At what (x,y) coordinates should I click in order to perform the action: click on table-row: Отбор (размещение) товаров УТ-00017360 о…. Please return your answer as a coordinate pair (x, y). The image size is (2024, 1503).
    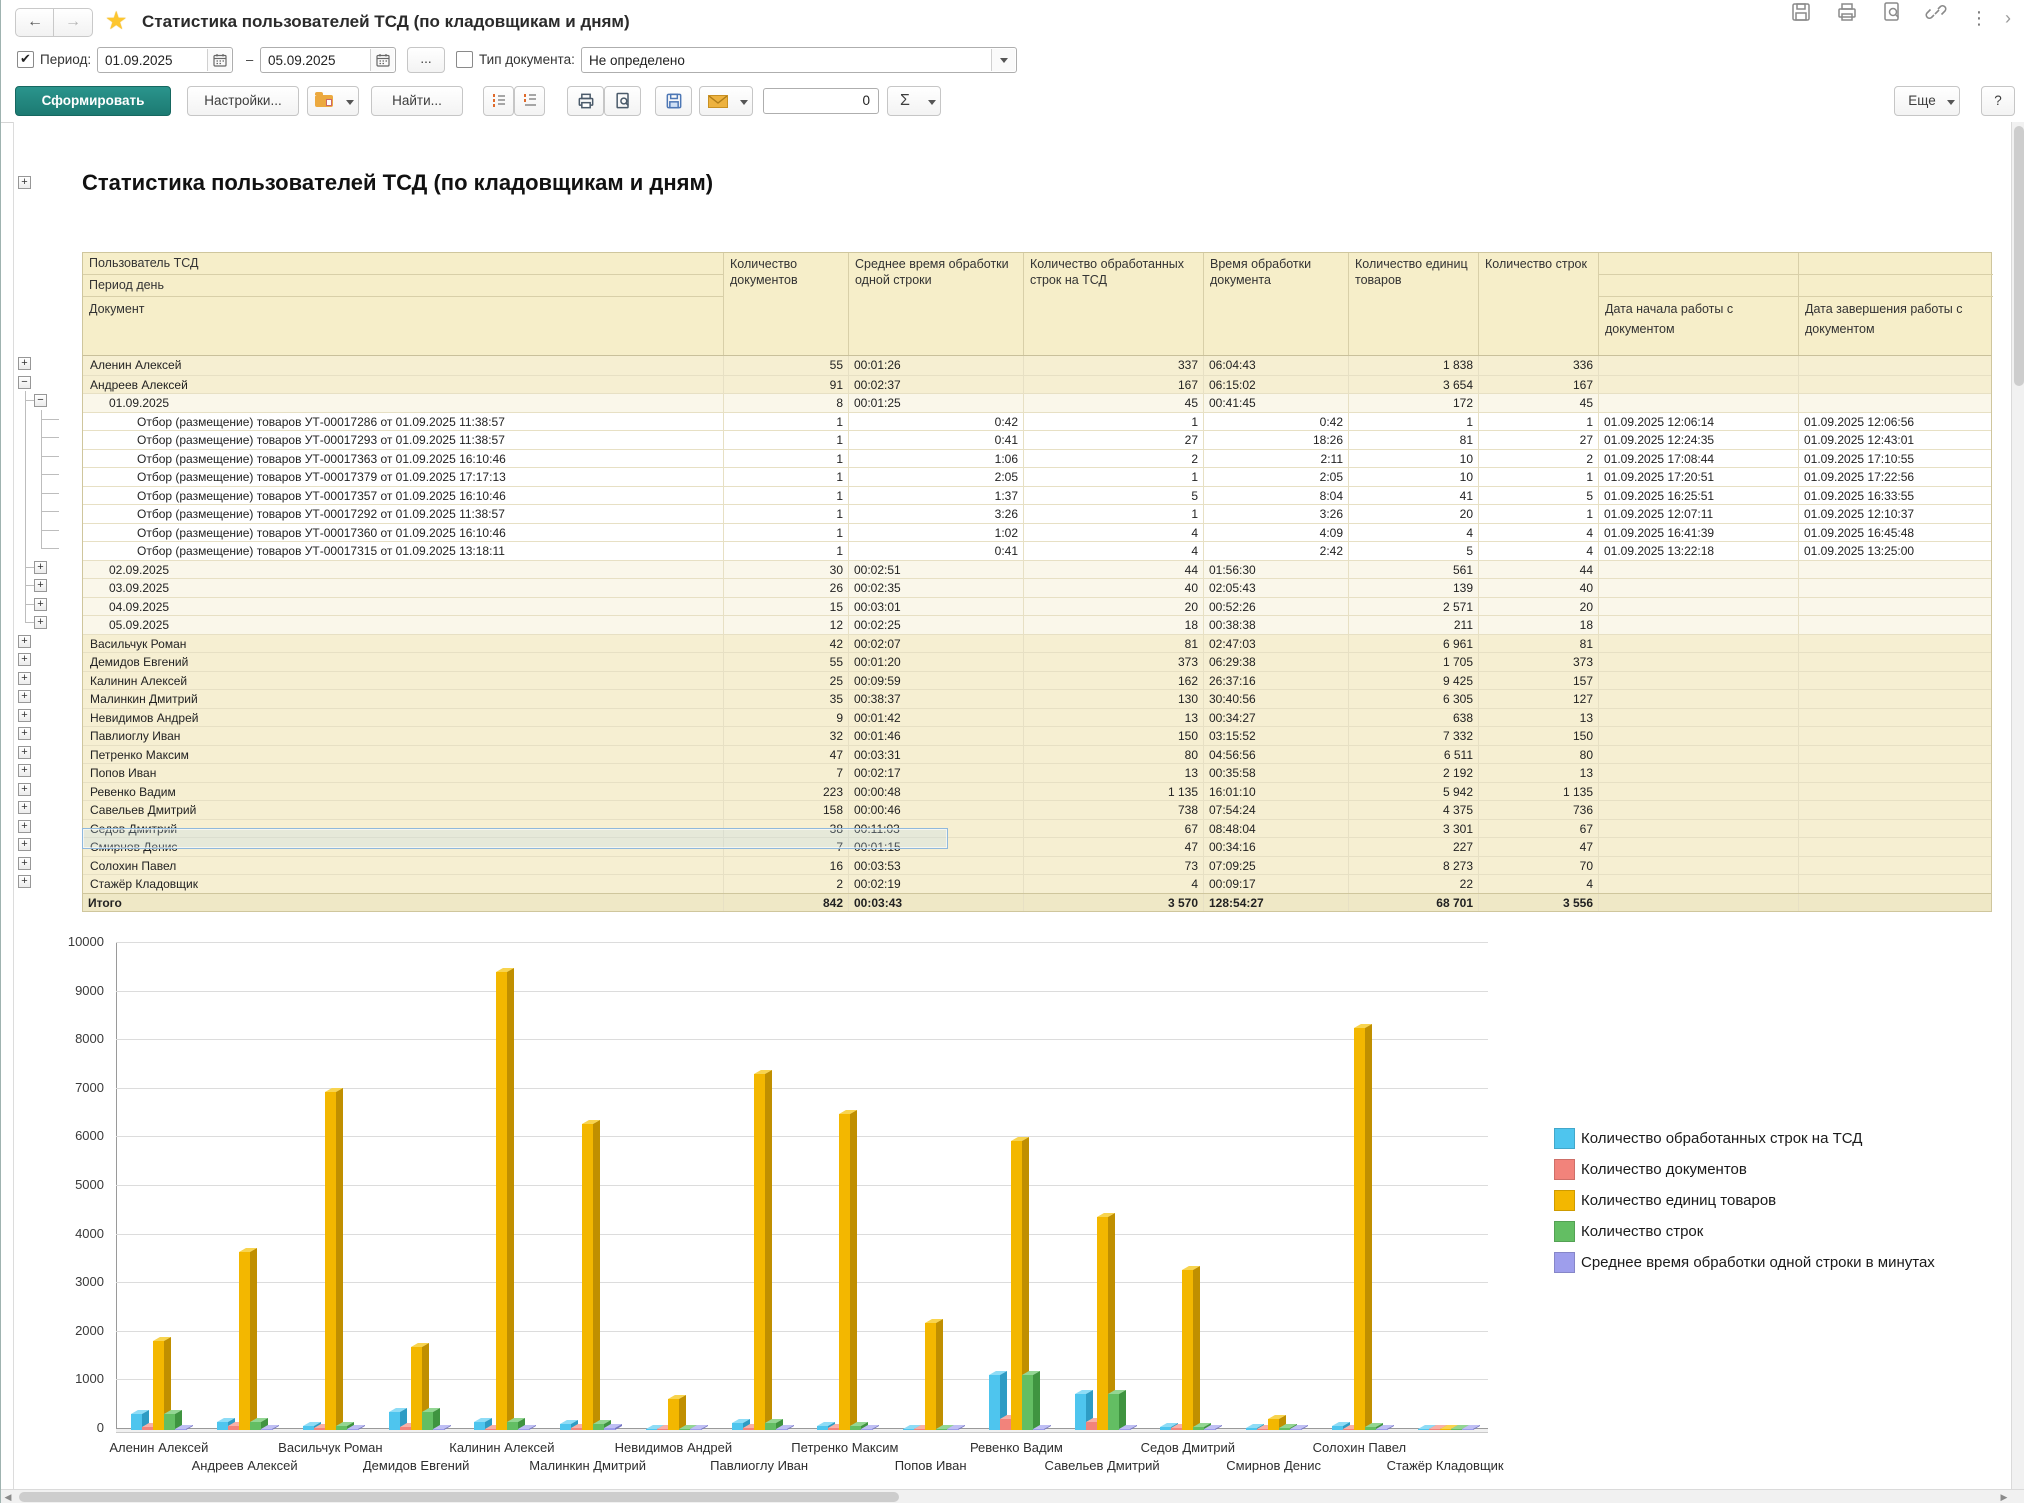
    Looking at the image, I should click on (1037, 531).